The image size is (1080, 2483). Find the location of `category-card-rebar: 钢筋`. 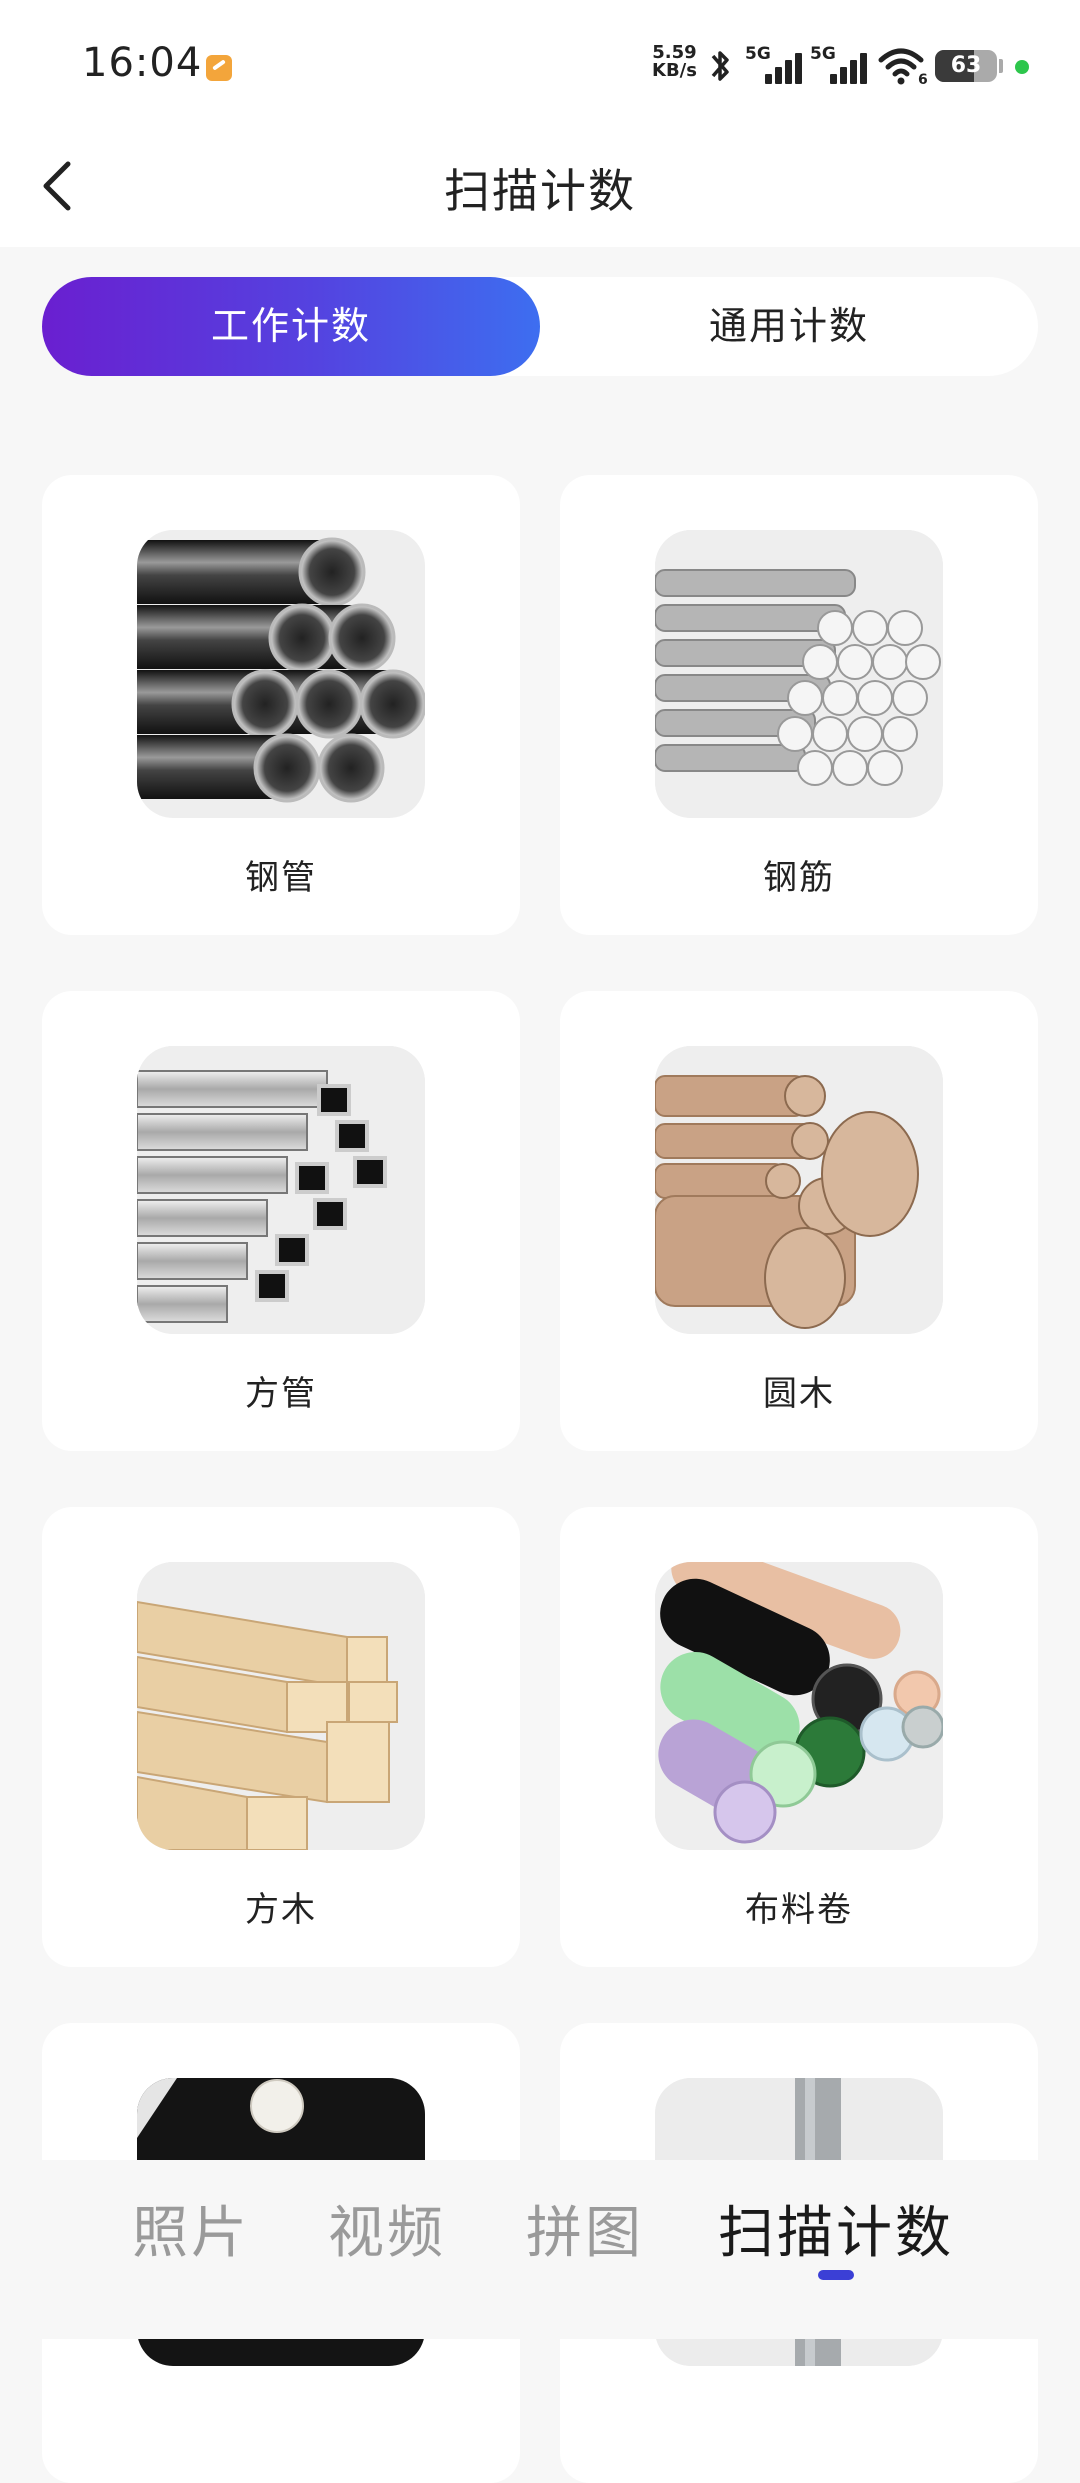

category-card-rebar: 钢筋 is located at coordinates (799, 705).